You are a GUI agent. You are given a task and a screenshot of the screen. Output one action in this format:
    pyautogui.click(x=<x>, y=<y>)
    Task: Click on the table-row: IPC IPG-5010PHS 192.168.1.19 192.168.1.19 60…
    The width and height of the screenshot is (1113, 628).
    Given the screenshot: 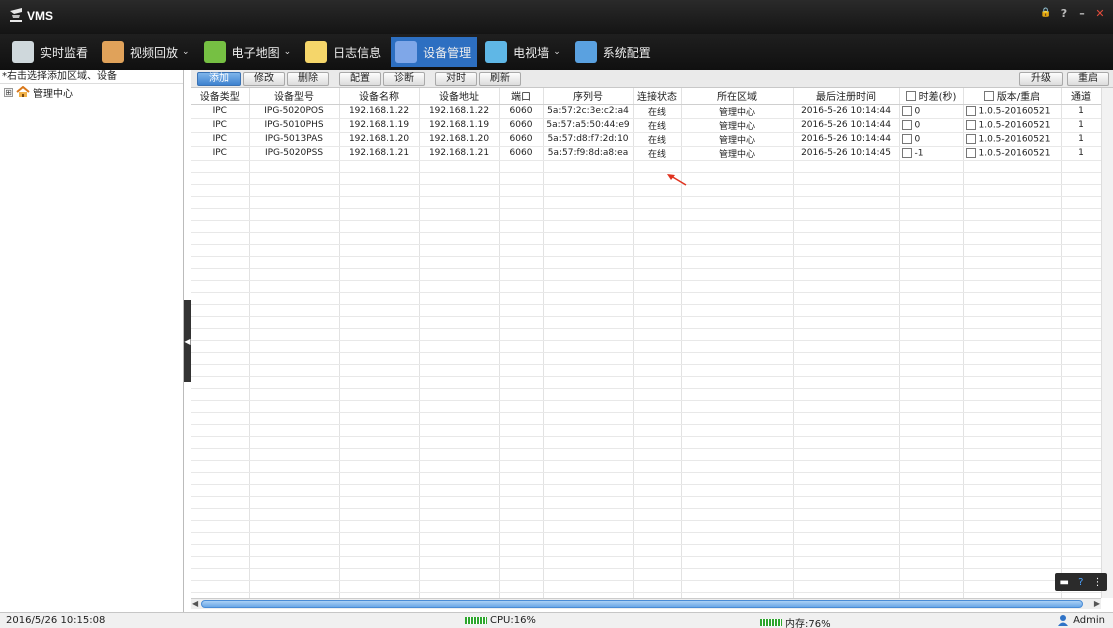 What is the action you would take?
    pyautogui.click(x=646, y=125)
    